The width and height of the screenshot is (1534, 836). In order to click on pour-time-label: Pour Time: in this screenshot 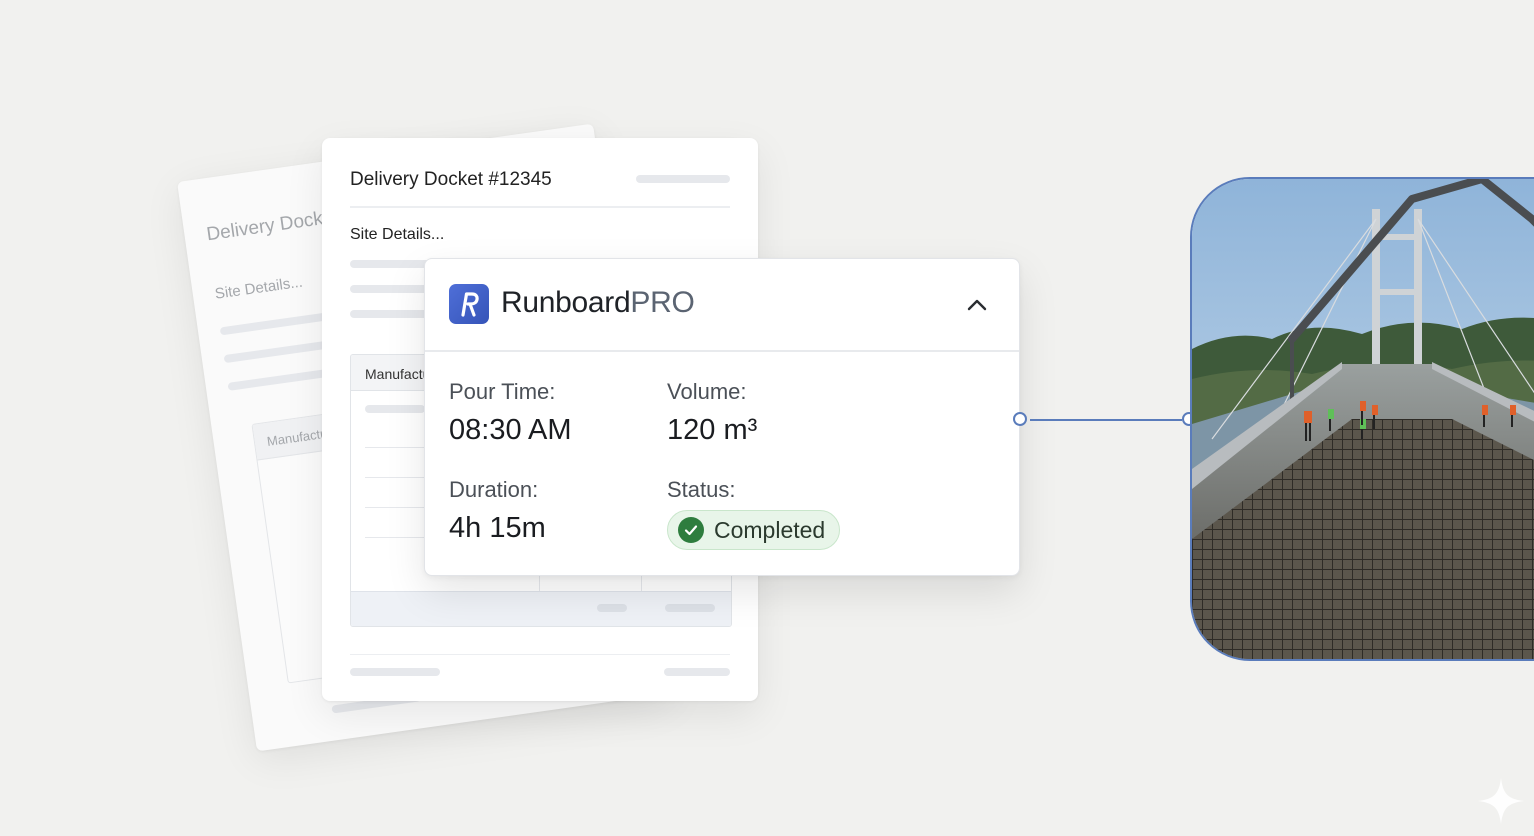, I will do `click(502, 391)`.